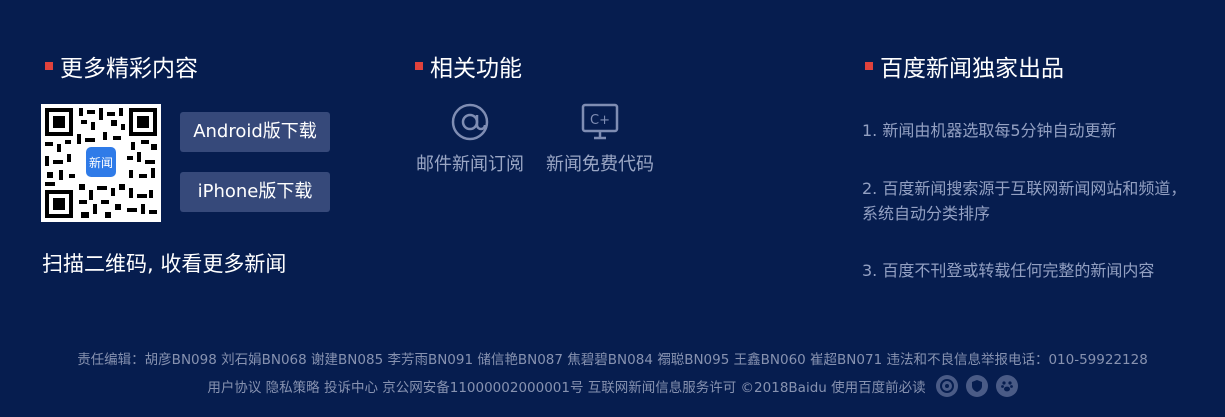 The image size is (1225, 417). What do you see at coordinates (476, 69) in the screenshot?
I see `section-title-text: 相关功能` at bounding box center [476, 69].